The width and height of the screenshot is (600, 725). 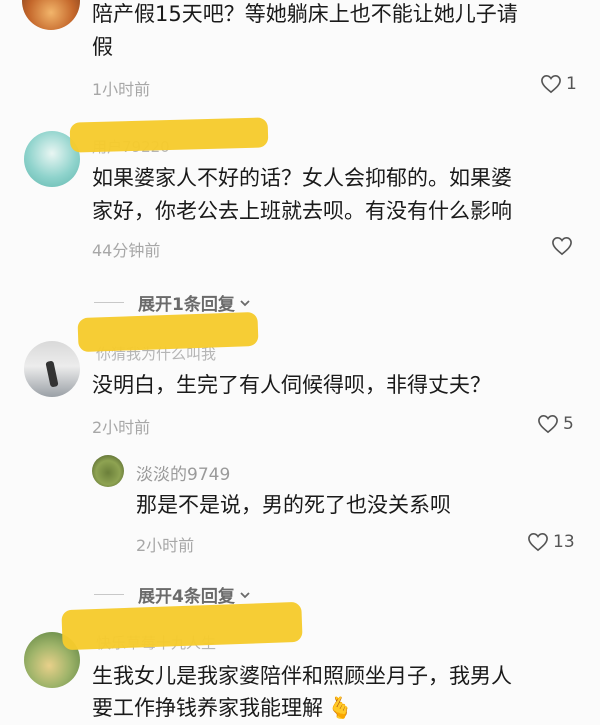 I want to click on comment-timestamp: 44分钟前, so click(x=126, y=250).